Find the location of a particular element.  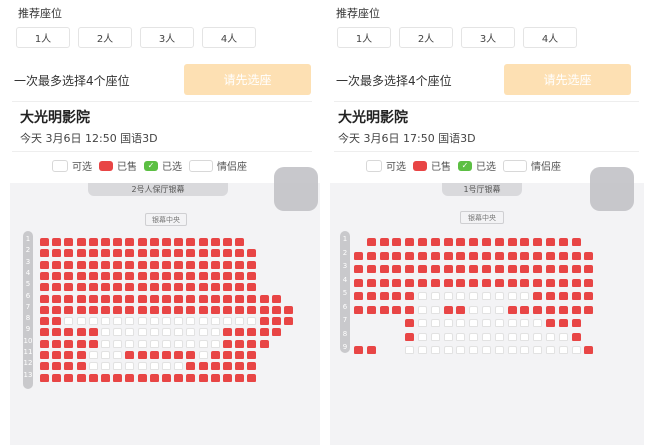

people-3-button: 3人 is located at coordinates (167, 37).